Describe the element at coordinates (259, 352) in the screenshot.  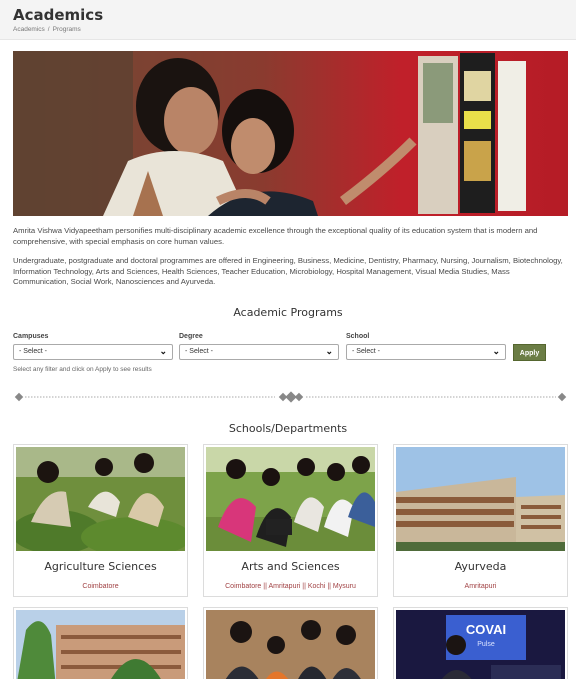
I see `degree-select: - Select - ⌄` at that location.